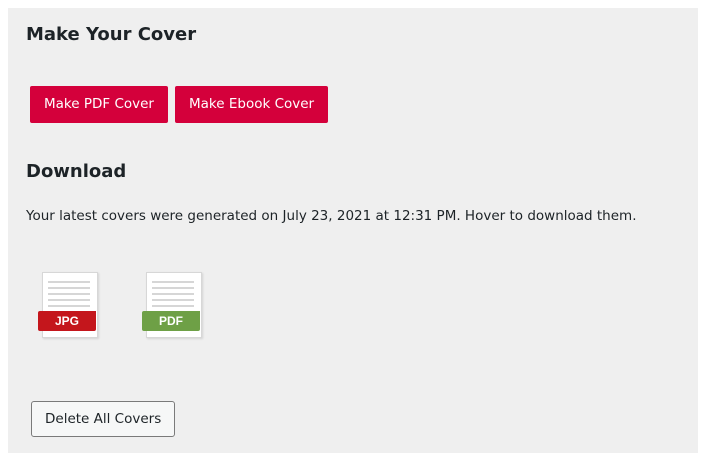  Describe the element at coordinates (251, 104) in the screenshot. I see `make-ebook-cover-button: Make Ebook Cover` at that location.